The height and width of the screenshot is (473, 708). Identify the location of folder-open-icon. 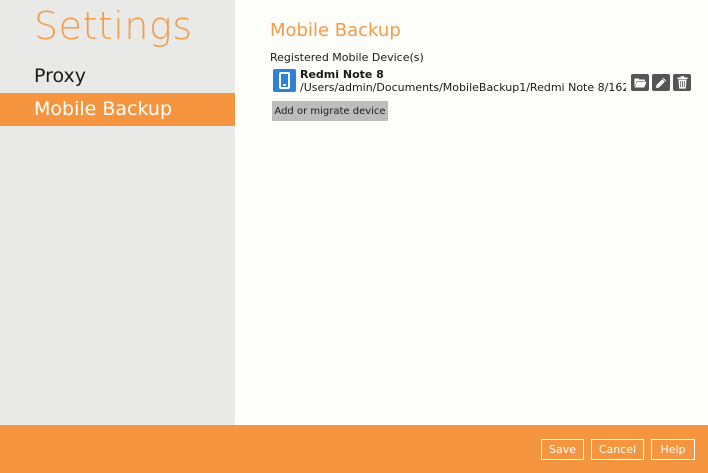
(640, 83).